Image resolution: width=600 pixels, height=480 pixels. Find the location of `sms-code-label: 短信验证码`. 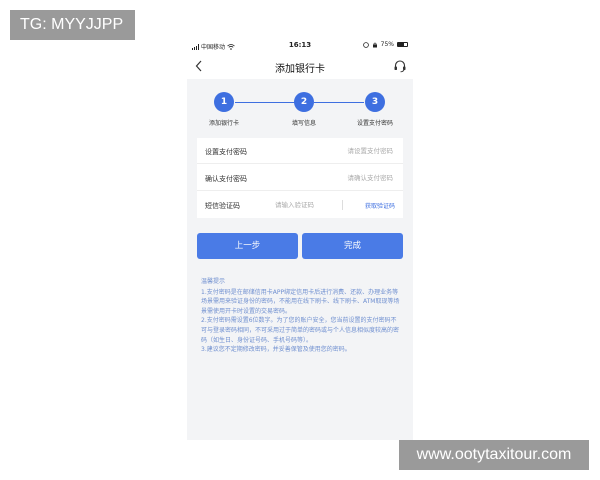

sms-code-label: 短信验证码 is located at coordinates (222, 206).